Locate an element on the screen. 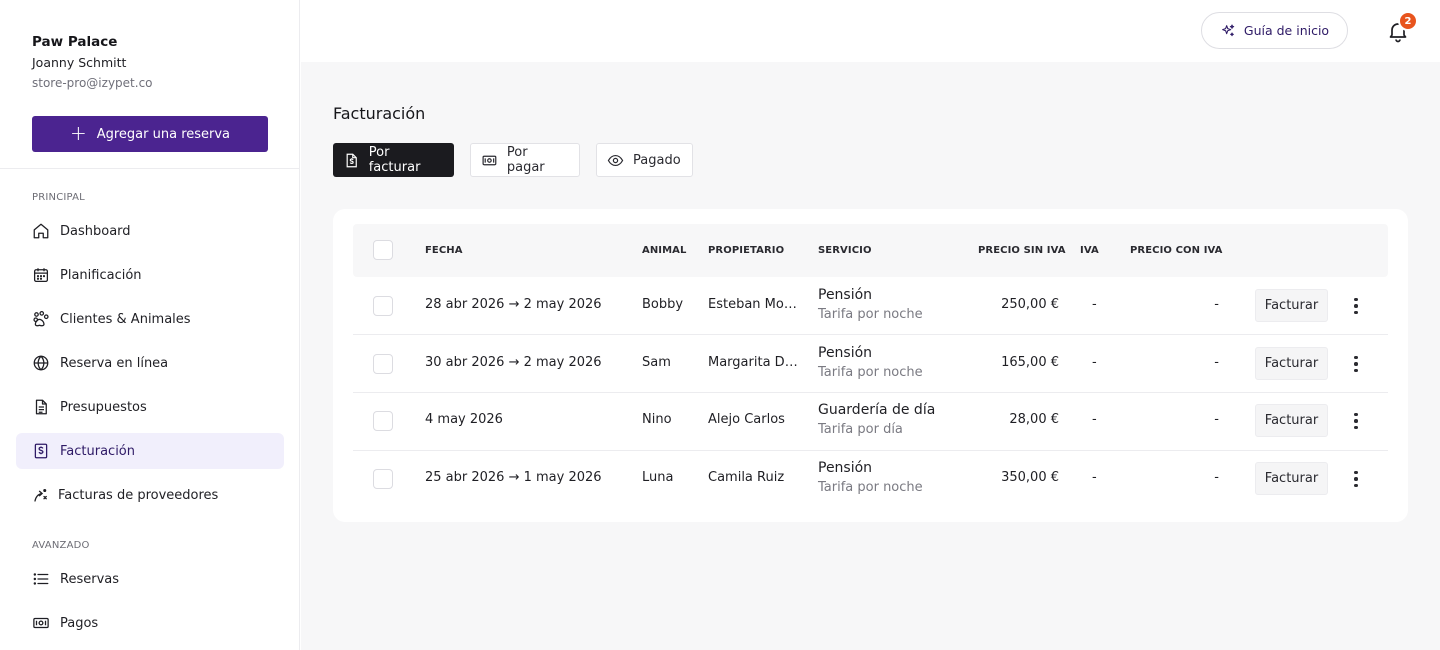 The width and height of the screenshot is (1440, 650). sidebar-item-label: Reserva en línea is located at coordinates (114, 363).